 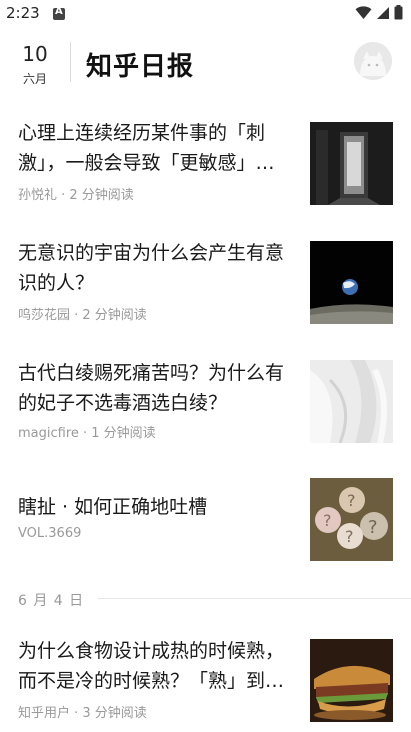 I want to click on story-meta: 知乎用户 · 3 分钟阅读, so click(x=82, y=713).